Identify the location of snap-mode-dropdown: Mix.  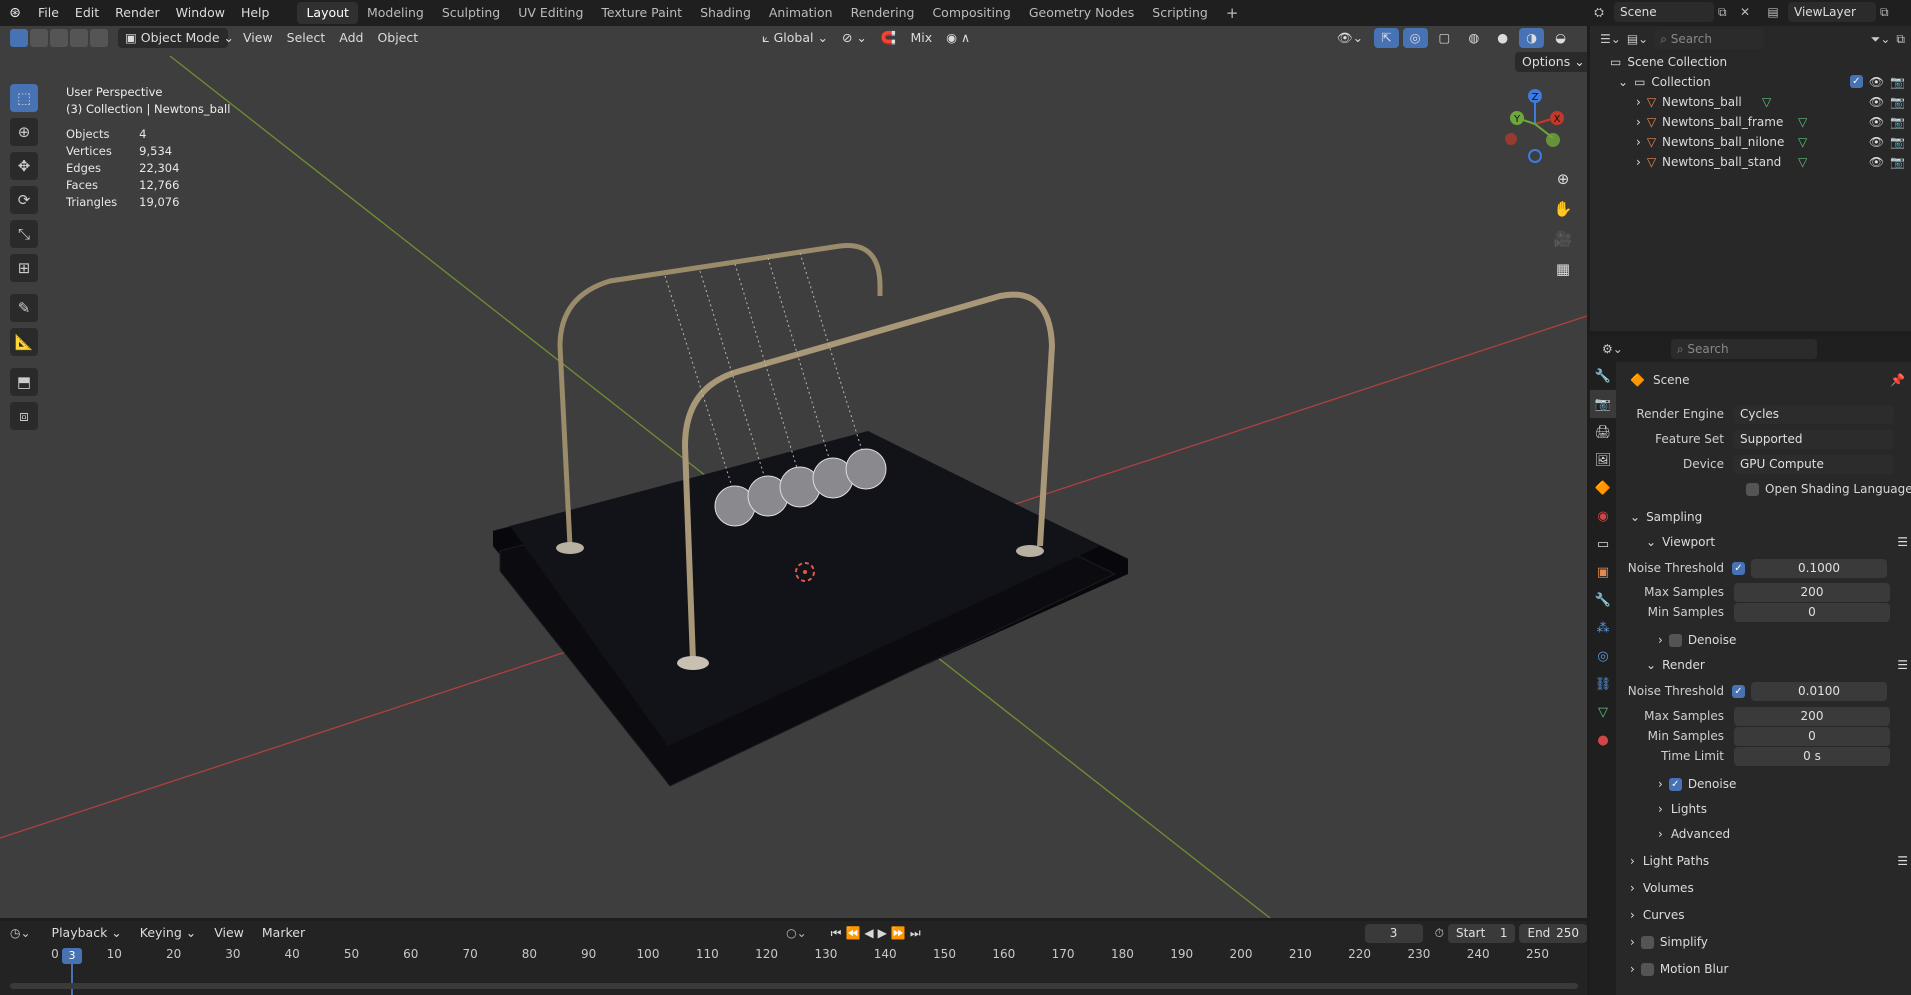
(921, 38).